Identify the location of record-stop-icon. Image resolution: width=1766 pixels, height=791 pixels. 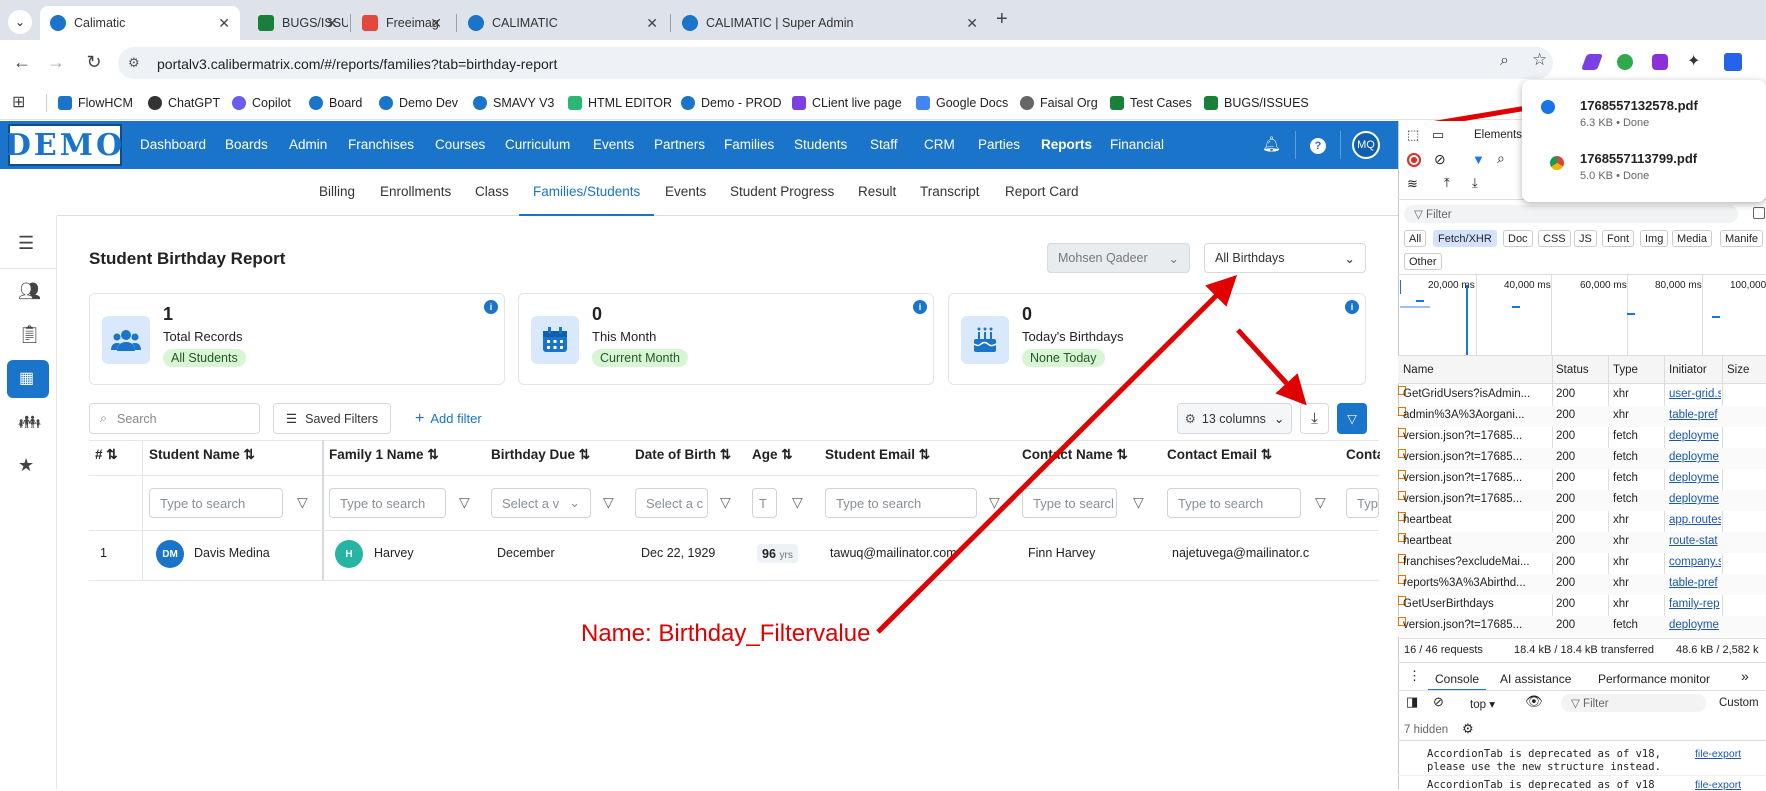
(1414, 160).